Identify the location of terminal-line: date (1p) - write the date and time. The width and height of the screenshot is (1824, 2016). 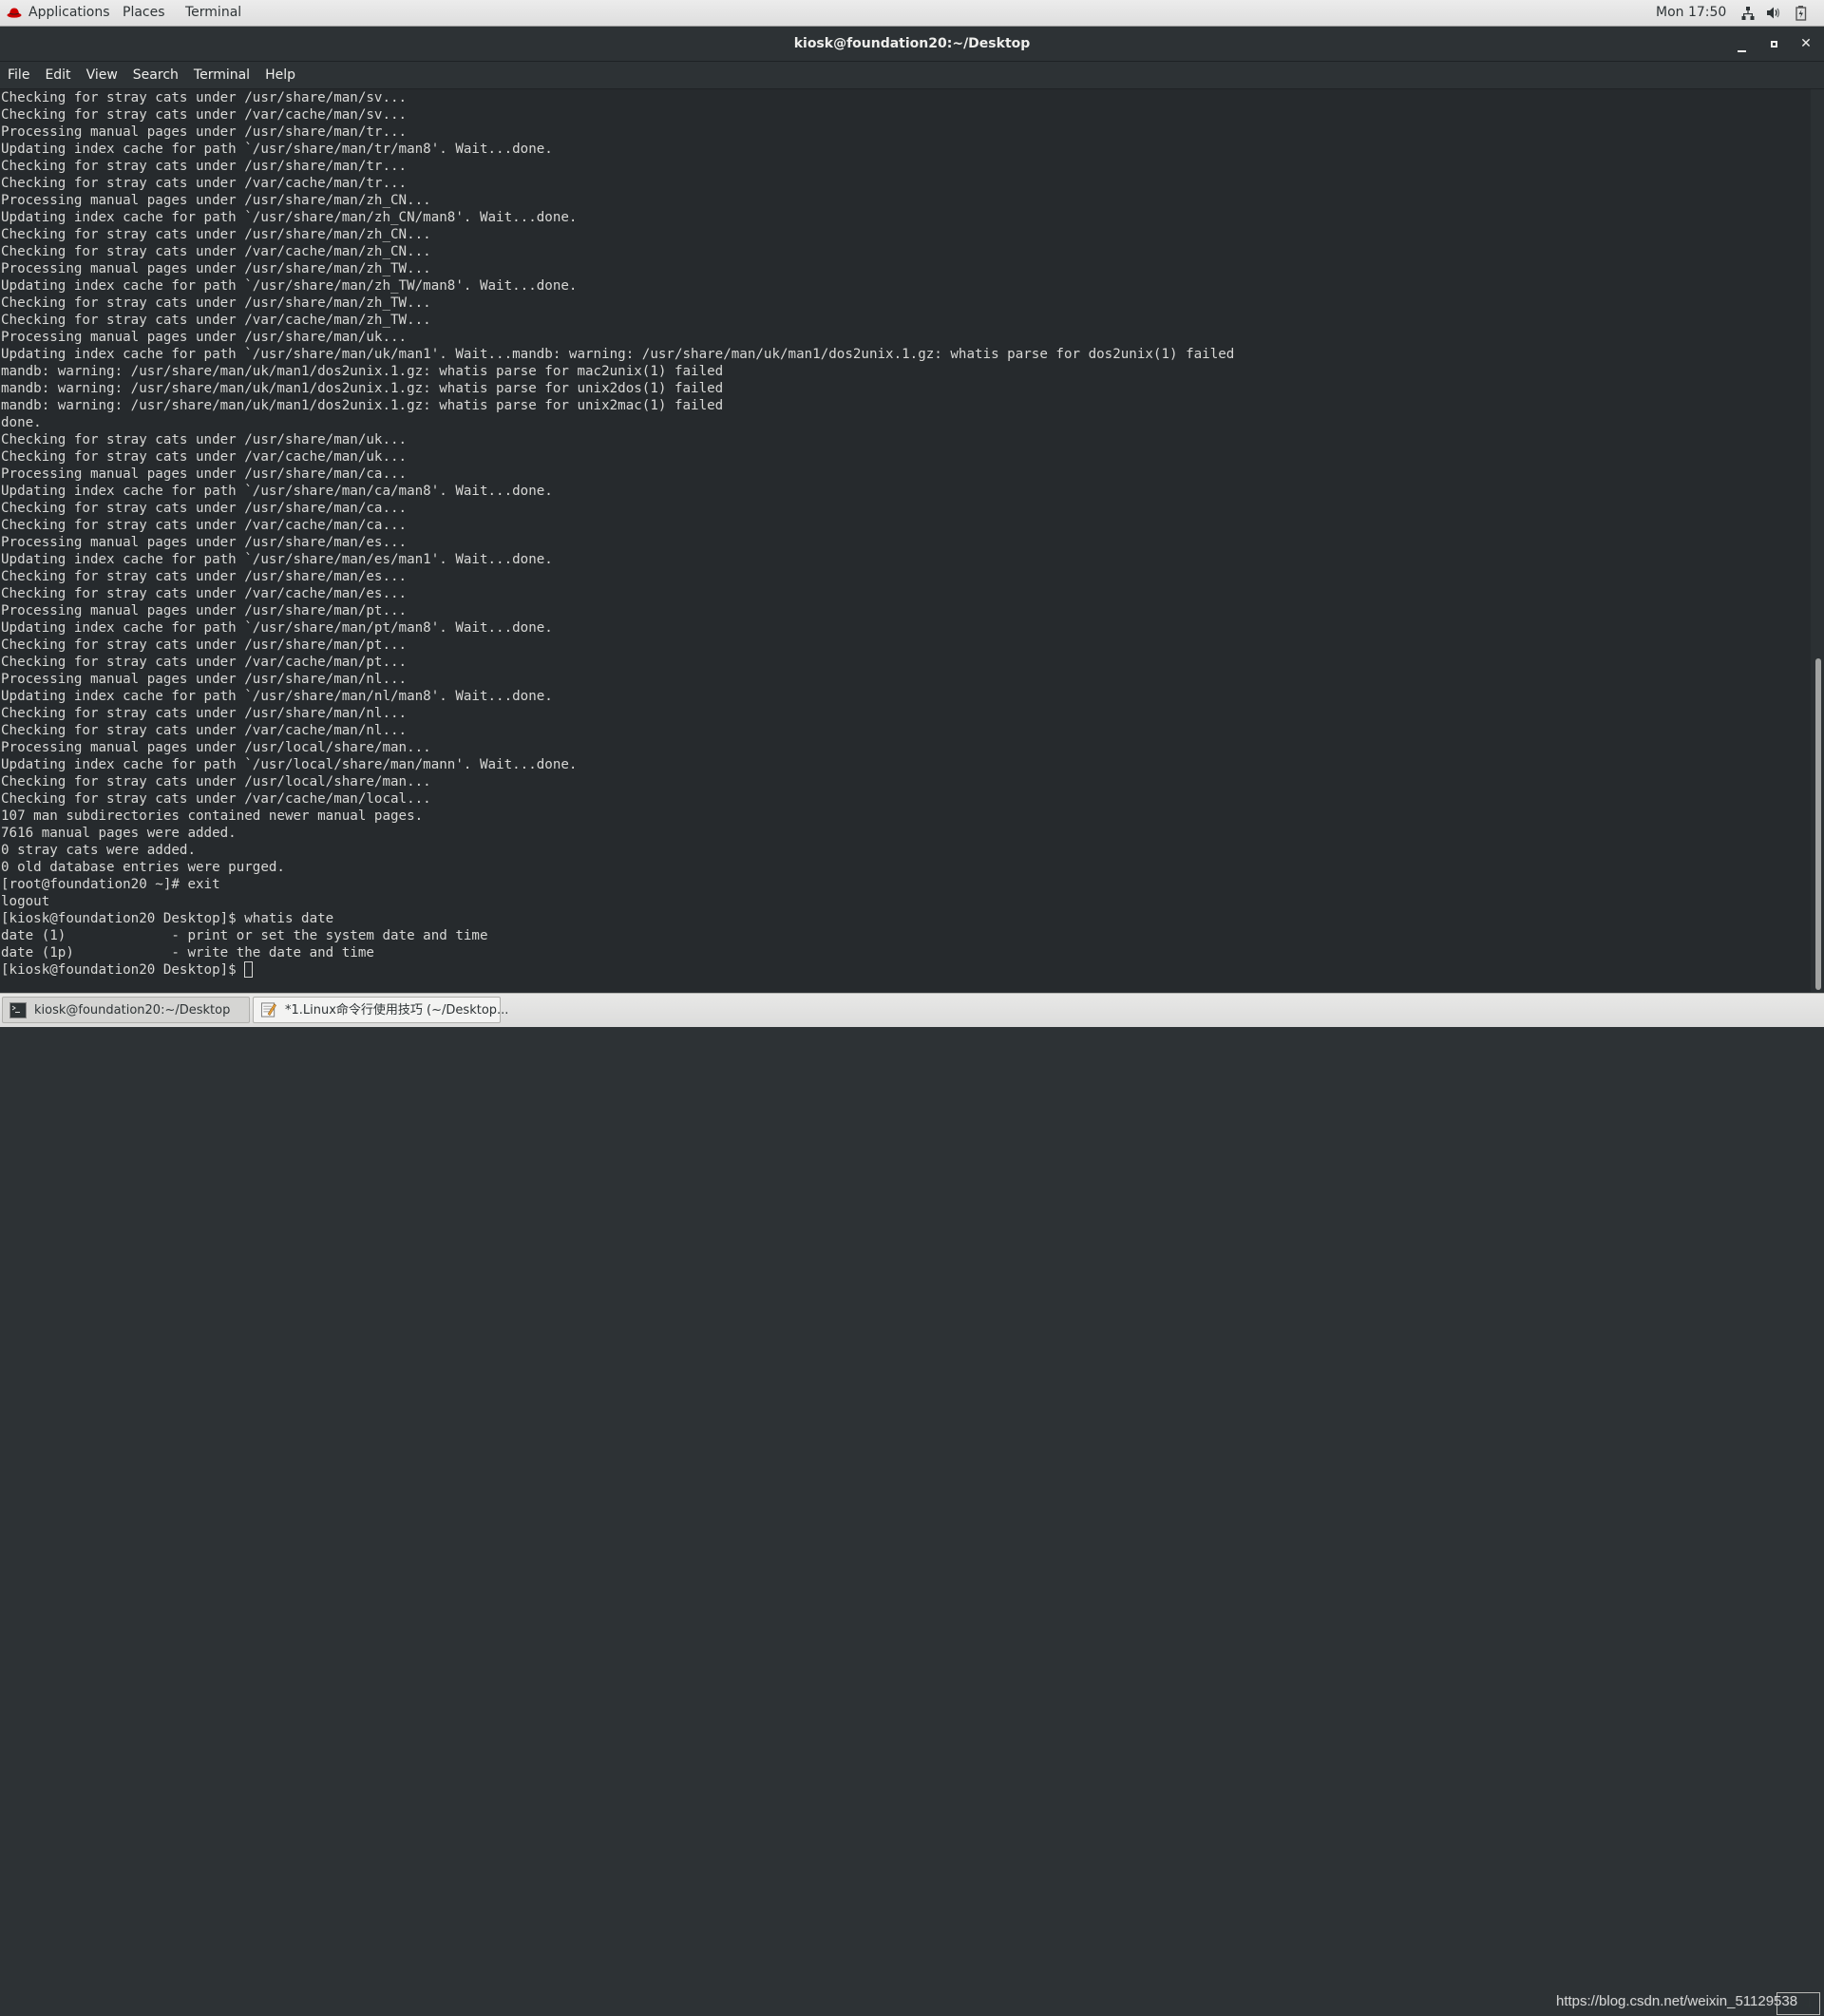
(187, 953).